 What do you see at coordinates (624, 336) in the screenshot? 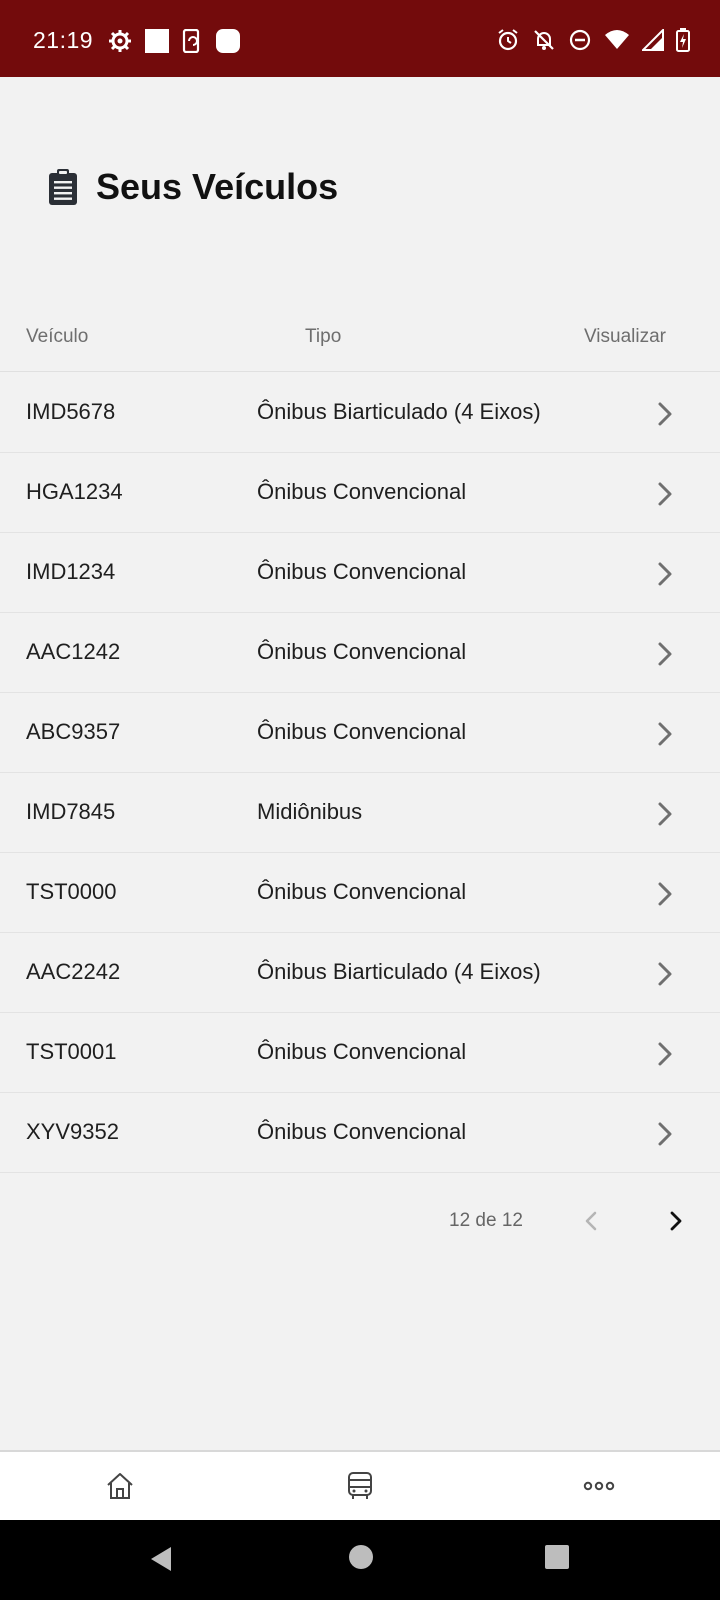
I see `column-header-view: Visualizar` at bounding box center [624, 336].